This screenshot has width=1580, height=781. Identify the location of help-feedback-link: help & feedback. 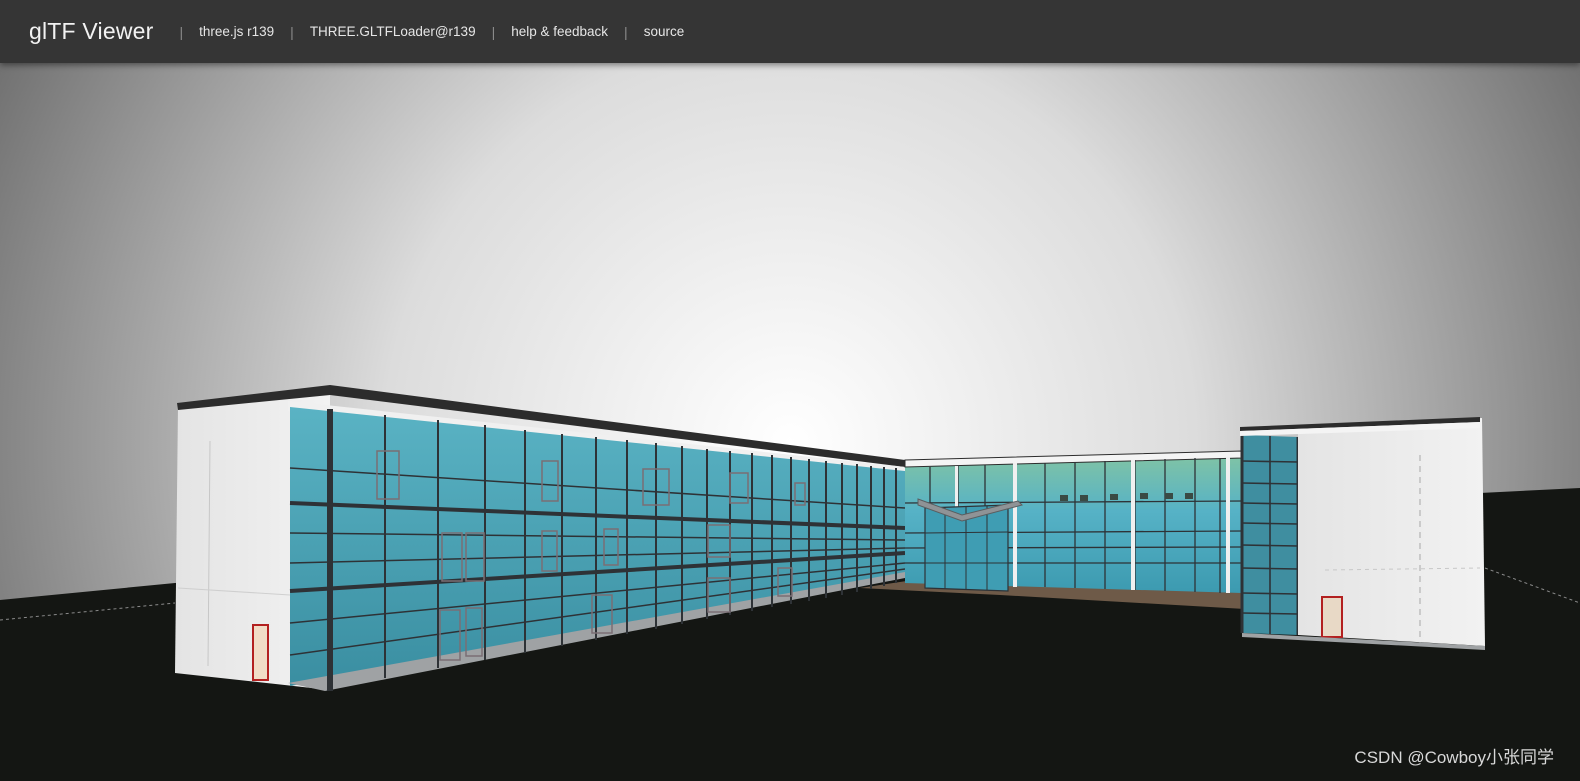
(559, 31).